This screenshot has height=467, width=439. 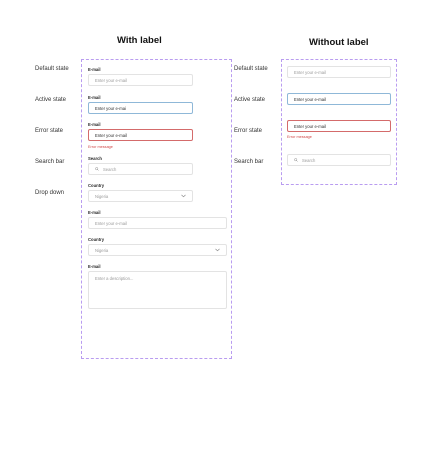 I want to click on email-error-value-nolabel: Enter your e-mail, so click(x=310, y=126).